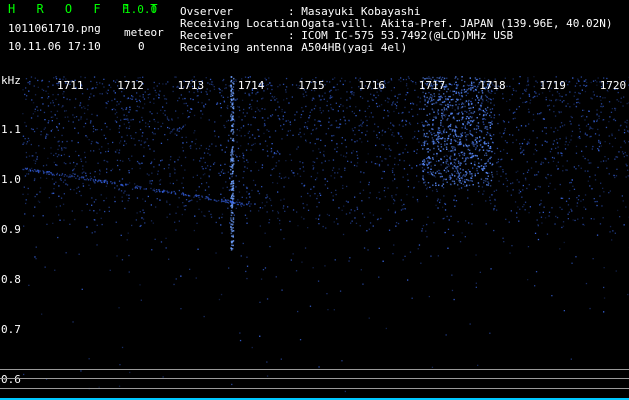  Describe the element at coordinates (11, 80) in the screenshot. I see `y-unit-label: kHz` at that location.